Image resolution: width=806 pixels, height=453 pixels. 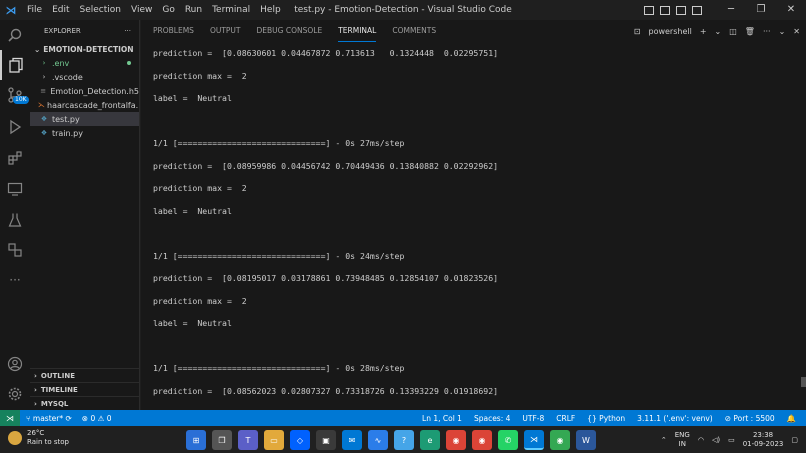 I want to click on clock: 23:38 01-09-2023, so click(x=763, y=440).